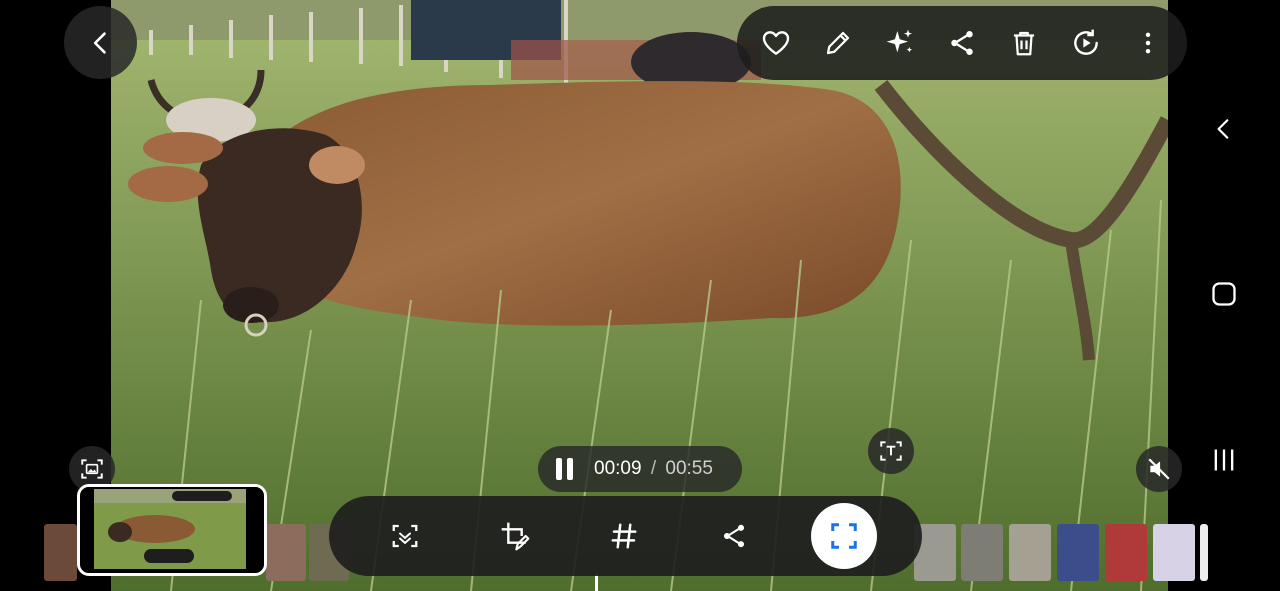 This screenshot has width=1280, height=591. I want to click on scan-frame-icon, so click(405, 536).